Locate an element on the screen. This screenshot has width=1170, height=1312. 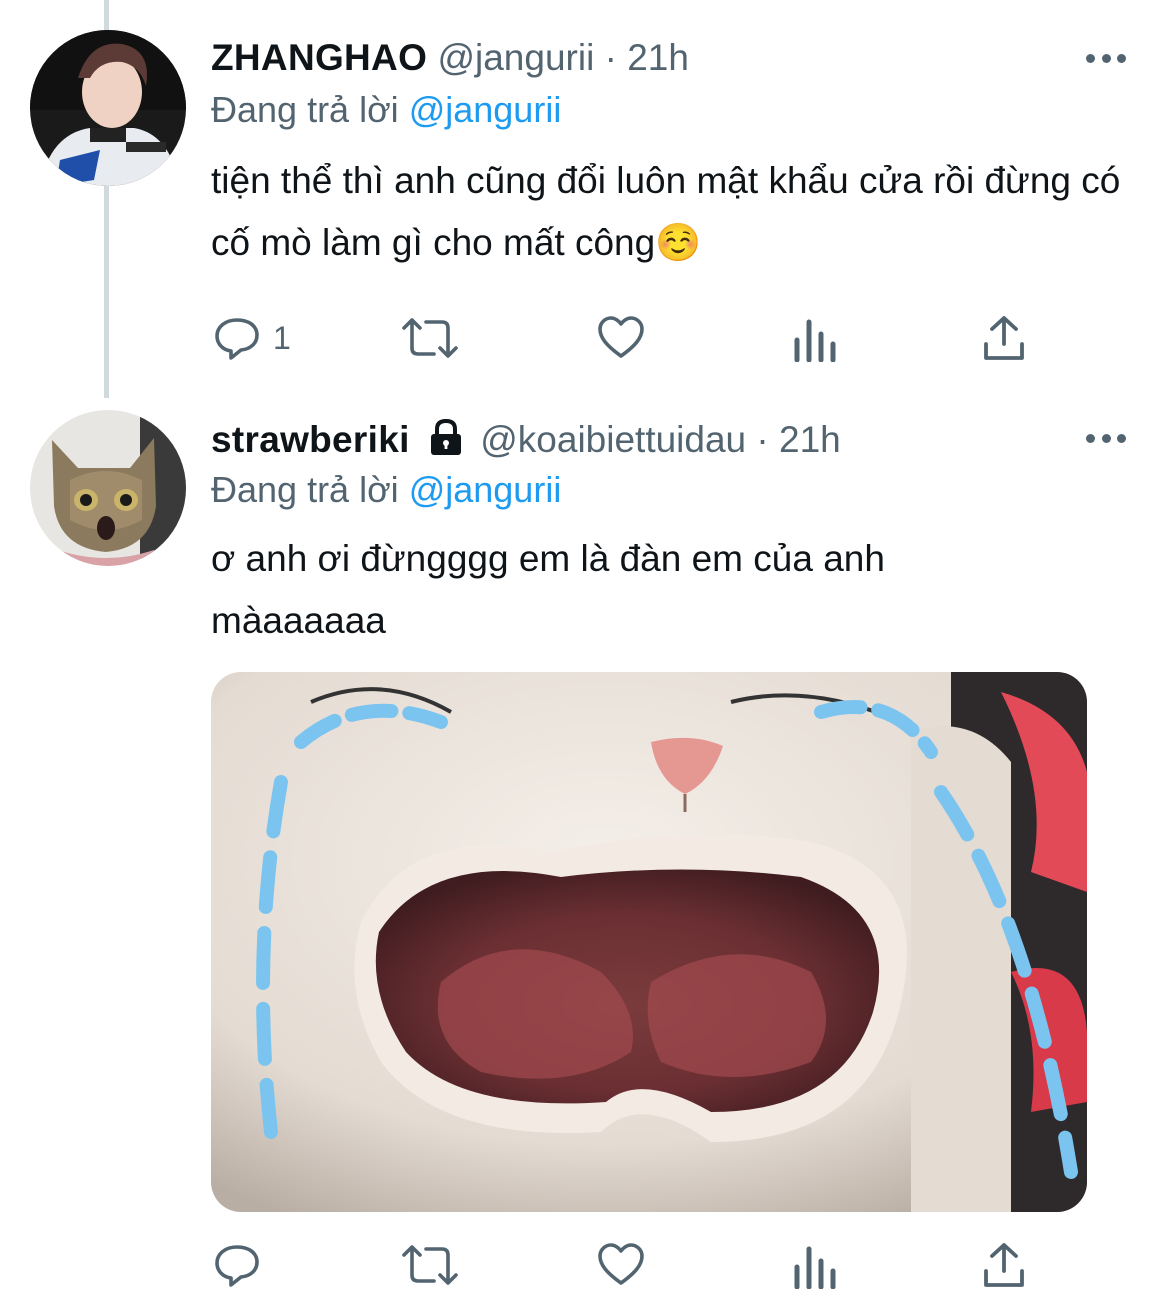
reply-button: 1 is located at coordinates (252, 338).